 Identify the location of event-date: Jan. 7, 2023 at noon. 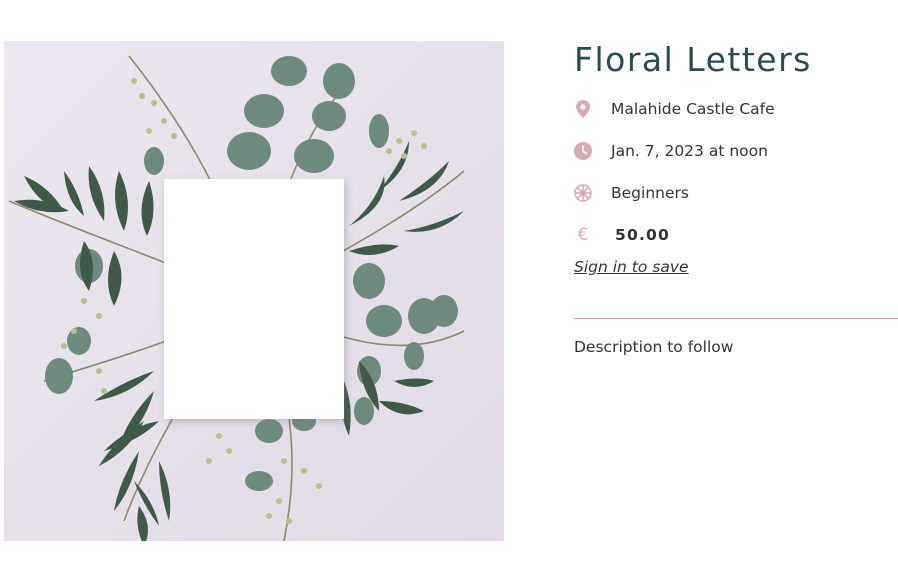
(689, 151).